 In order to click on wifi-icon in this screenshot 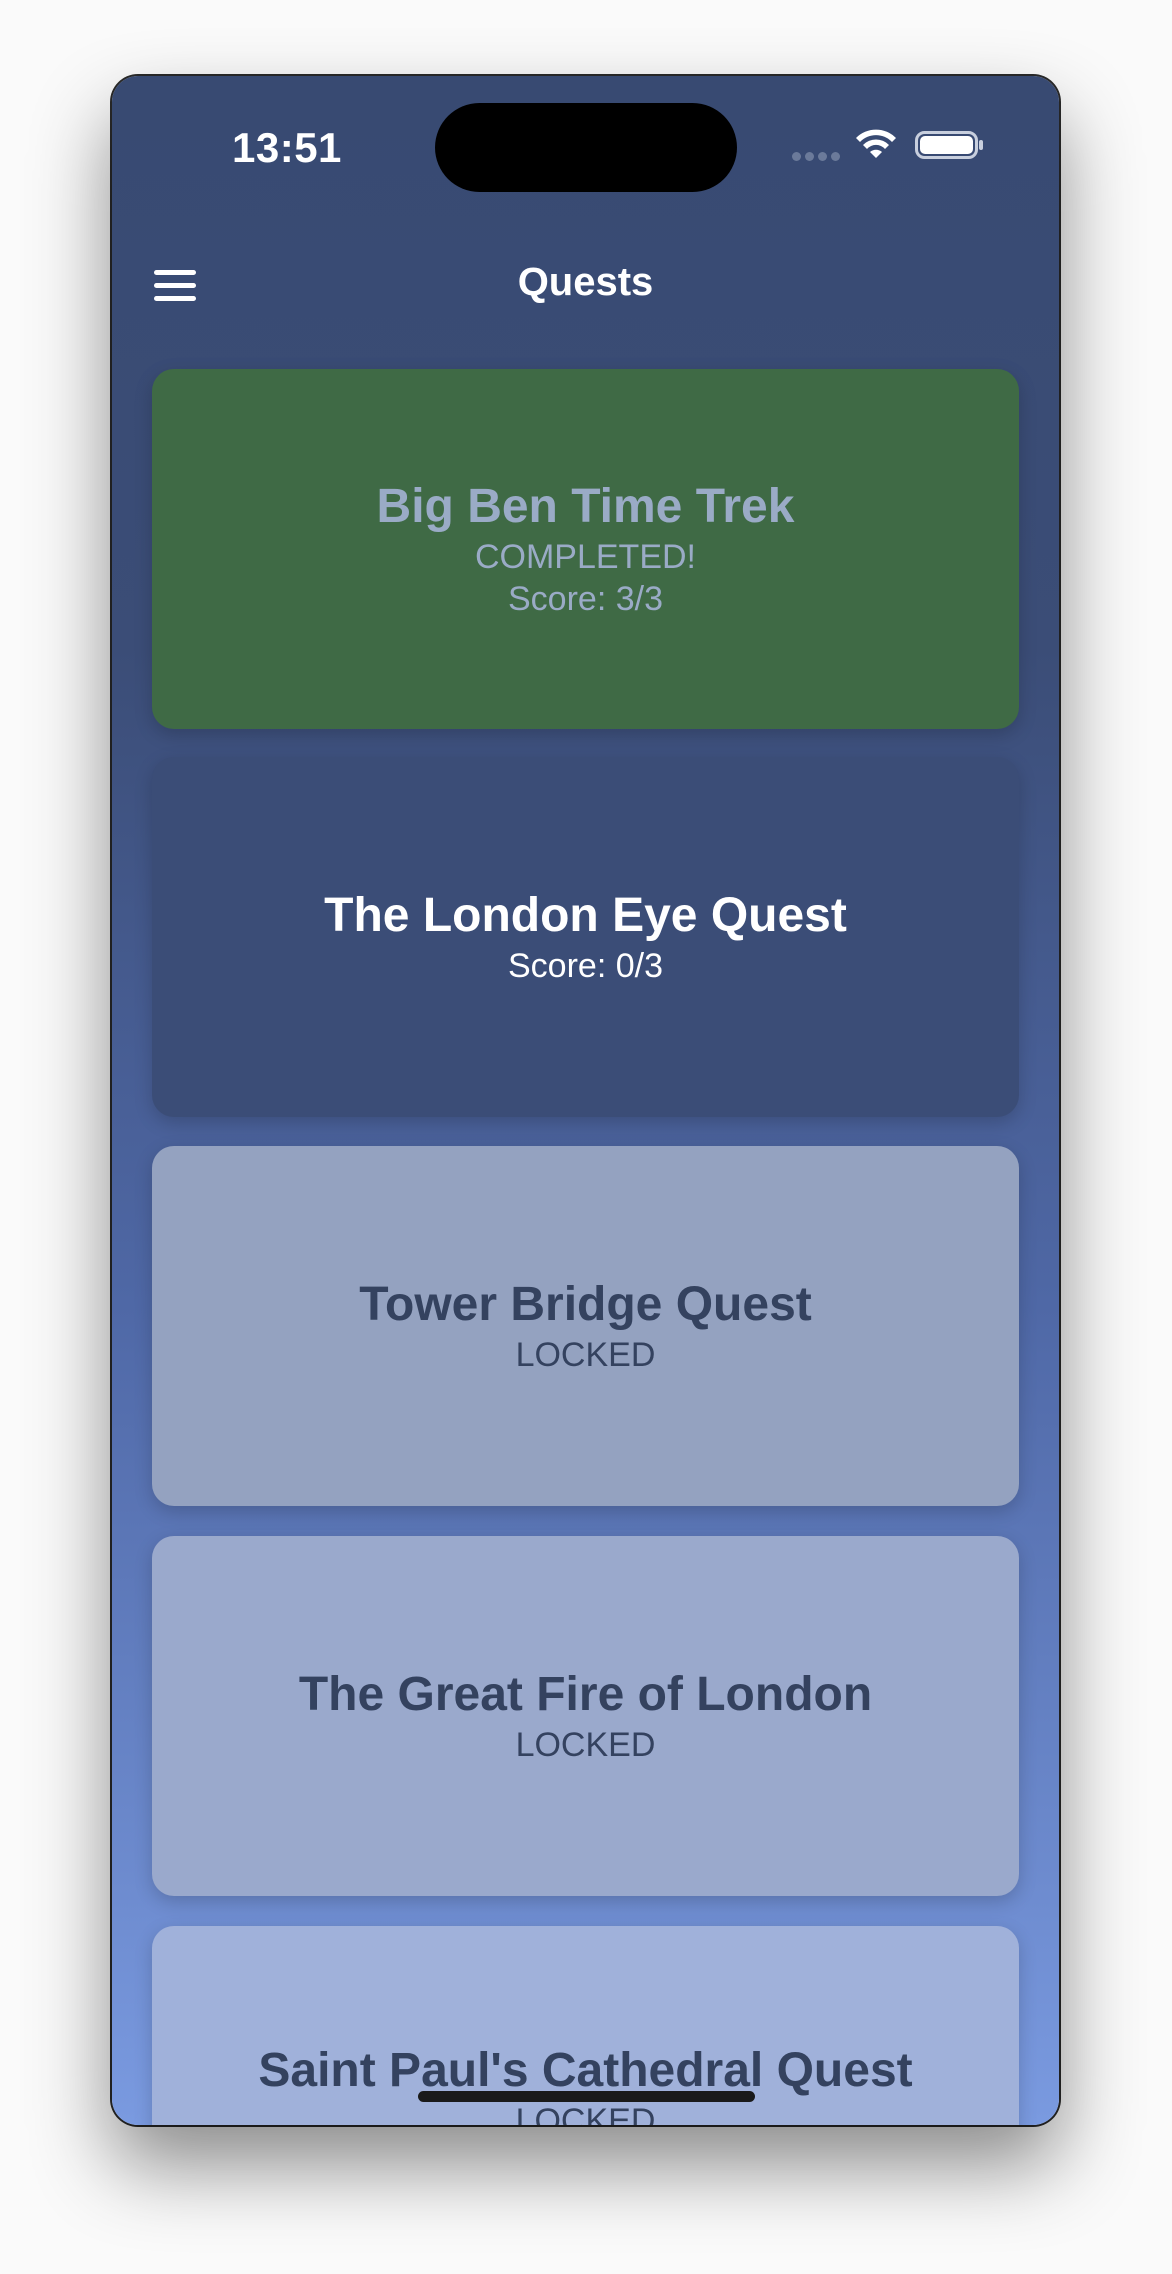, I will do `click(876, 143)`.